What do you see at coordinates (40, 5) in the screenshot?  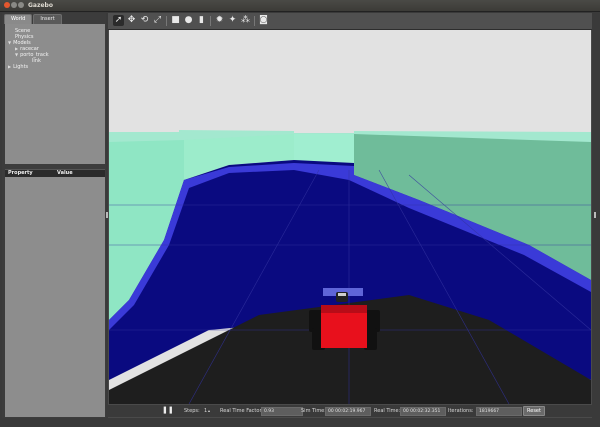 I see `window-title: Gazebo` at bounding box center [40, 5].